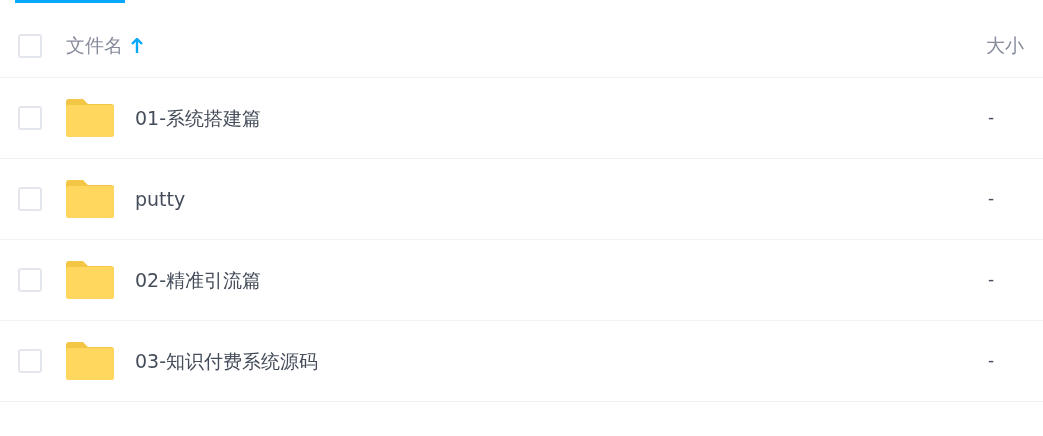 The width and height of the screenshot is (1043, 436). I want to click on file-name: 03-知识付费系统源码, so click(561, 361).